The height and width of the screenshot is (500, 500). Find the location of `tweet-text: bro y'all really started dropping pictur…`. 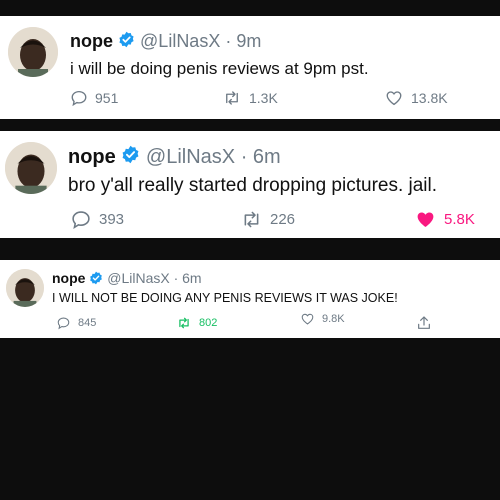

tweet-text: bro y'all really started dropping pictur… is located at coordinates (253, 185).